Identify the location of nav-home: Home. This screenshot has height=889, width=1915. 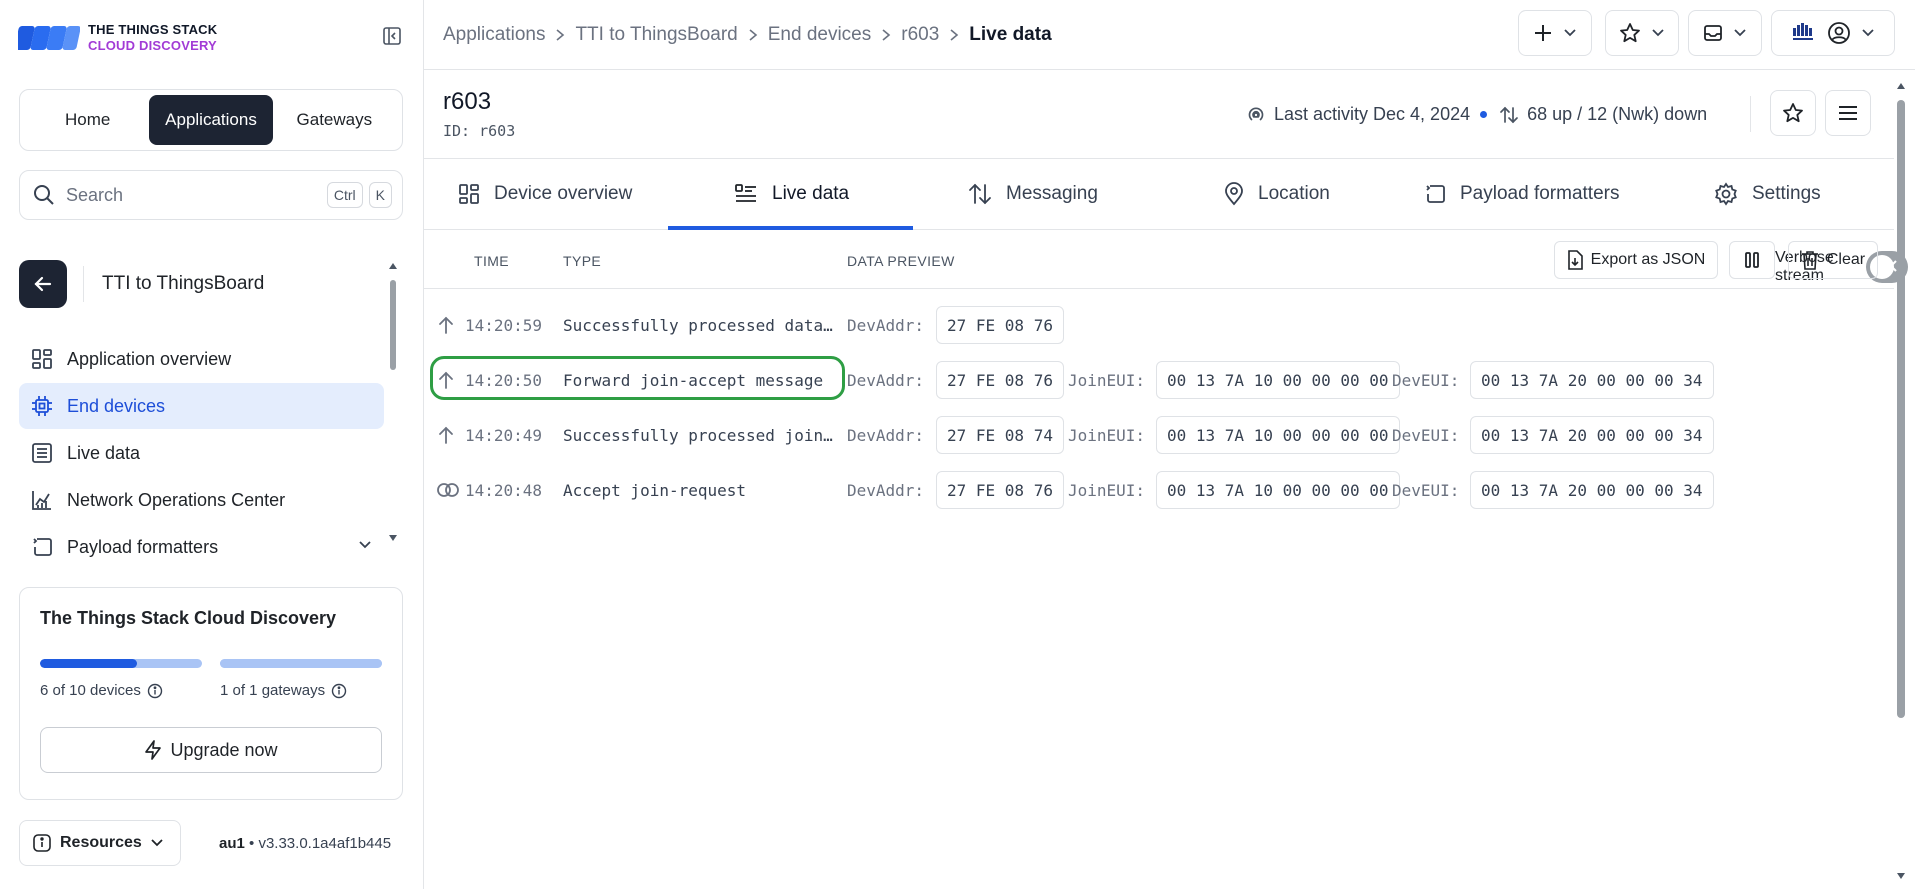
(87, 120).